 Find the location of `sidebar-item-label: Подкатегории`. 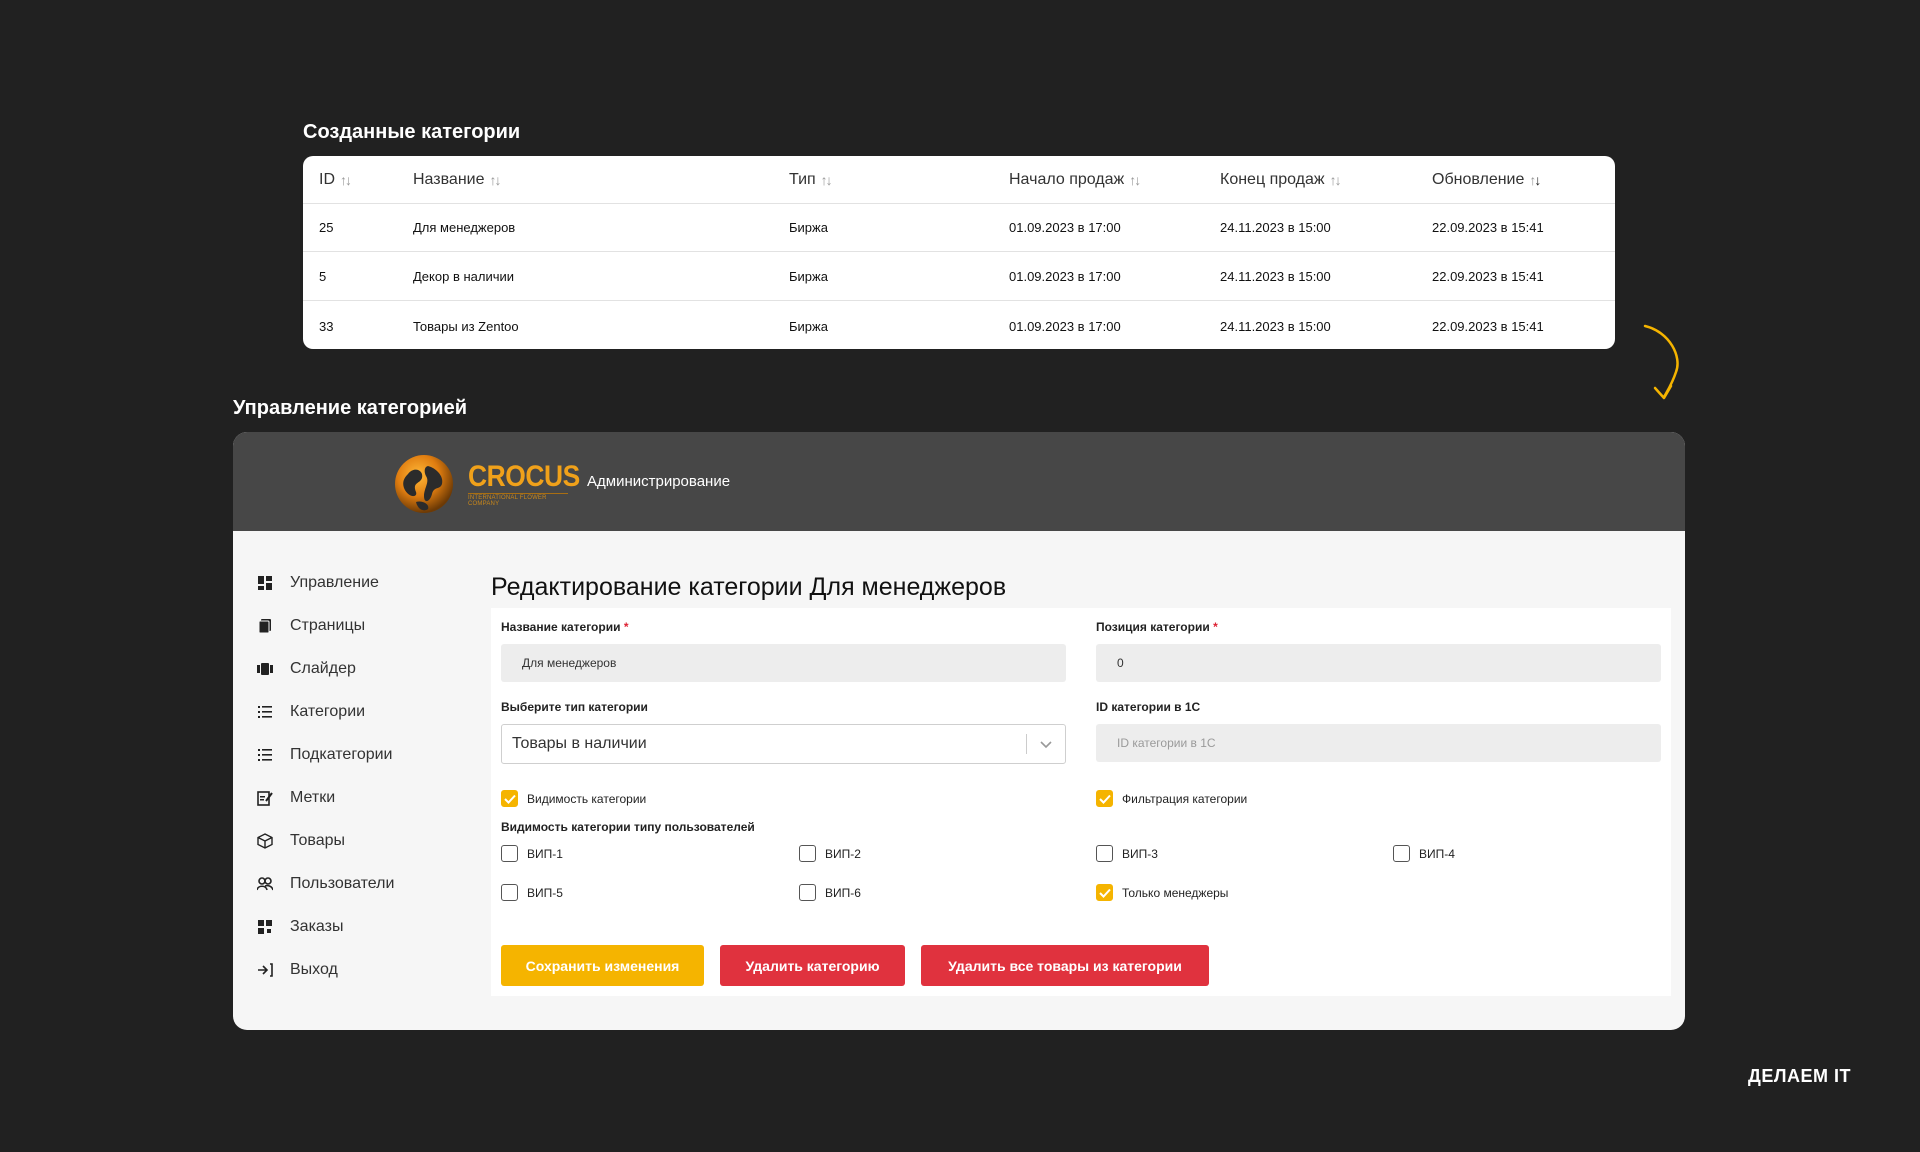

sidebar-item-label: Подкатегории is located at coordinates (341, 754).